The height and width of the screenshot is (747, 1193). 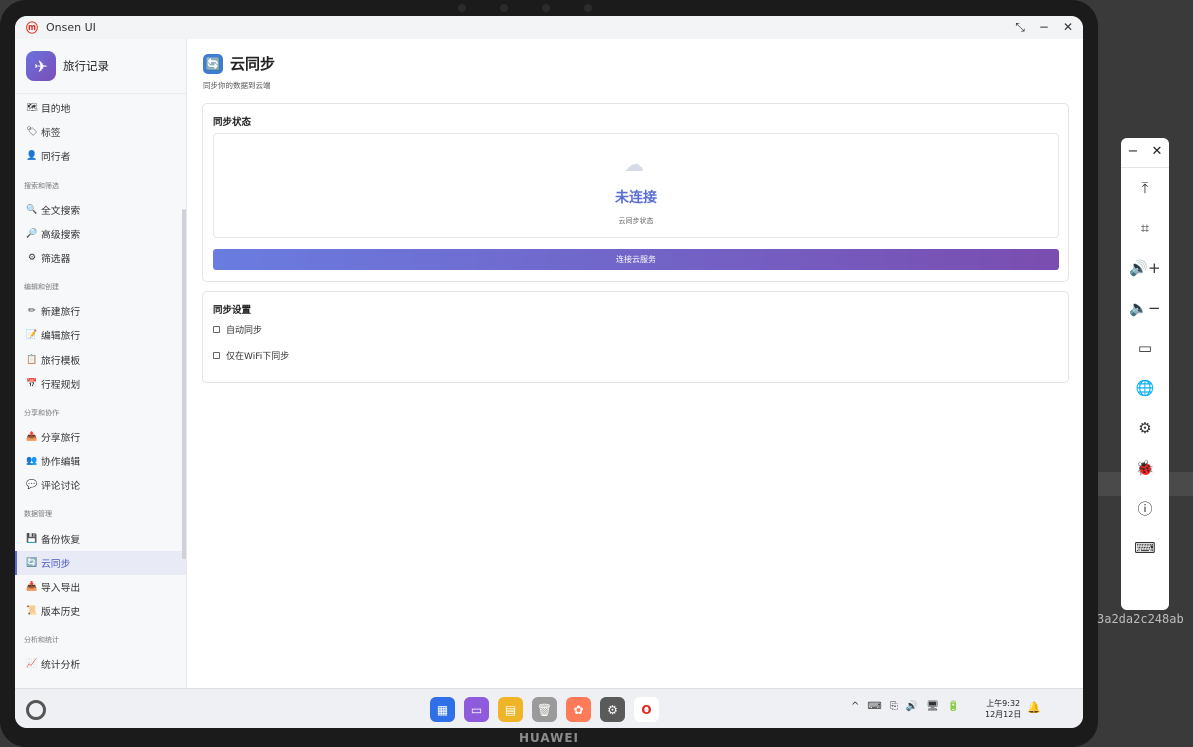 What do you see at coordinates (912, 706) in the screenshot?
I see `tray-icon: 🔊` at bounding box center [912, 706].